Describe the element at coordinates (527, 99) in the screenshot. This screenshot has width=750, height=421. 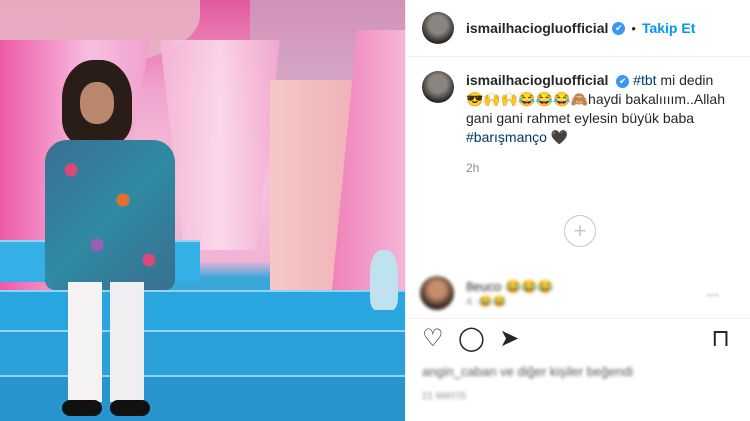
I see `caption-emojis: 😎🙌🙌😂😂😂🙈` at that location.